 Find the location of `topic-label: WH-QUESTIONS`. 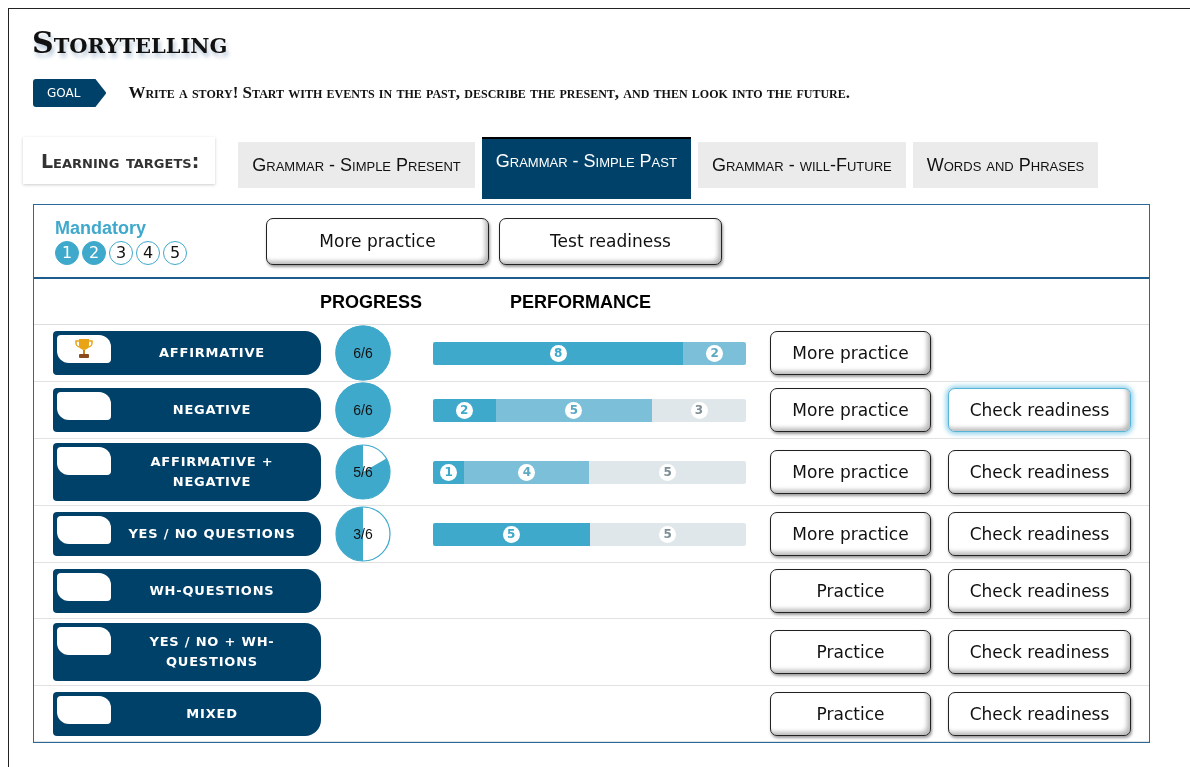

topic-label: WH-QUESTIONS is located at coordinates (187, 590).